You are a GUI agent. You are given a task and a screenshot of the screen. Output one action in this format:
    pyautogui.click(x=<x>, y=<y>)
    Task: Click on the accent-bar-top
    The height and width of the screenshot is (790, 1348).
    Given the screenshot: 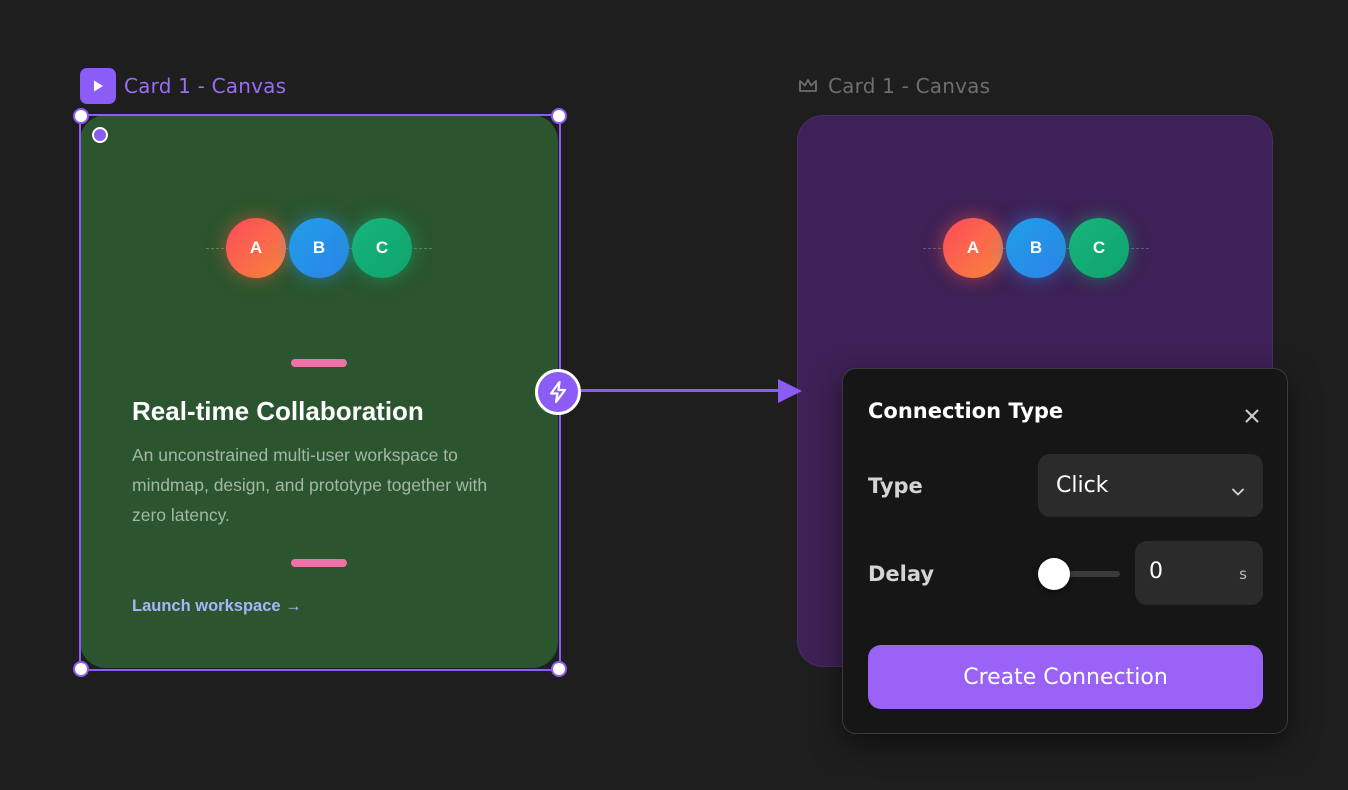 What is the action you would take?
    pyautogui.click(x=319, y=363)
    